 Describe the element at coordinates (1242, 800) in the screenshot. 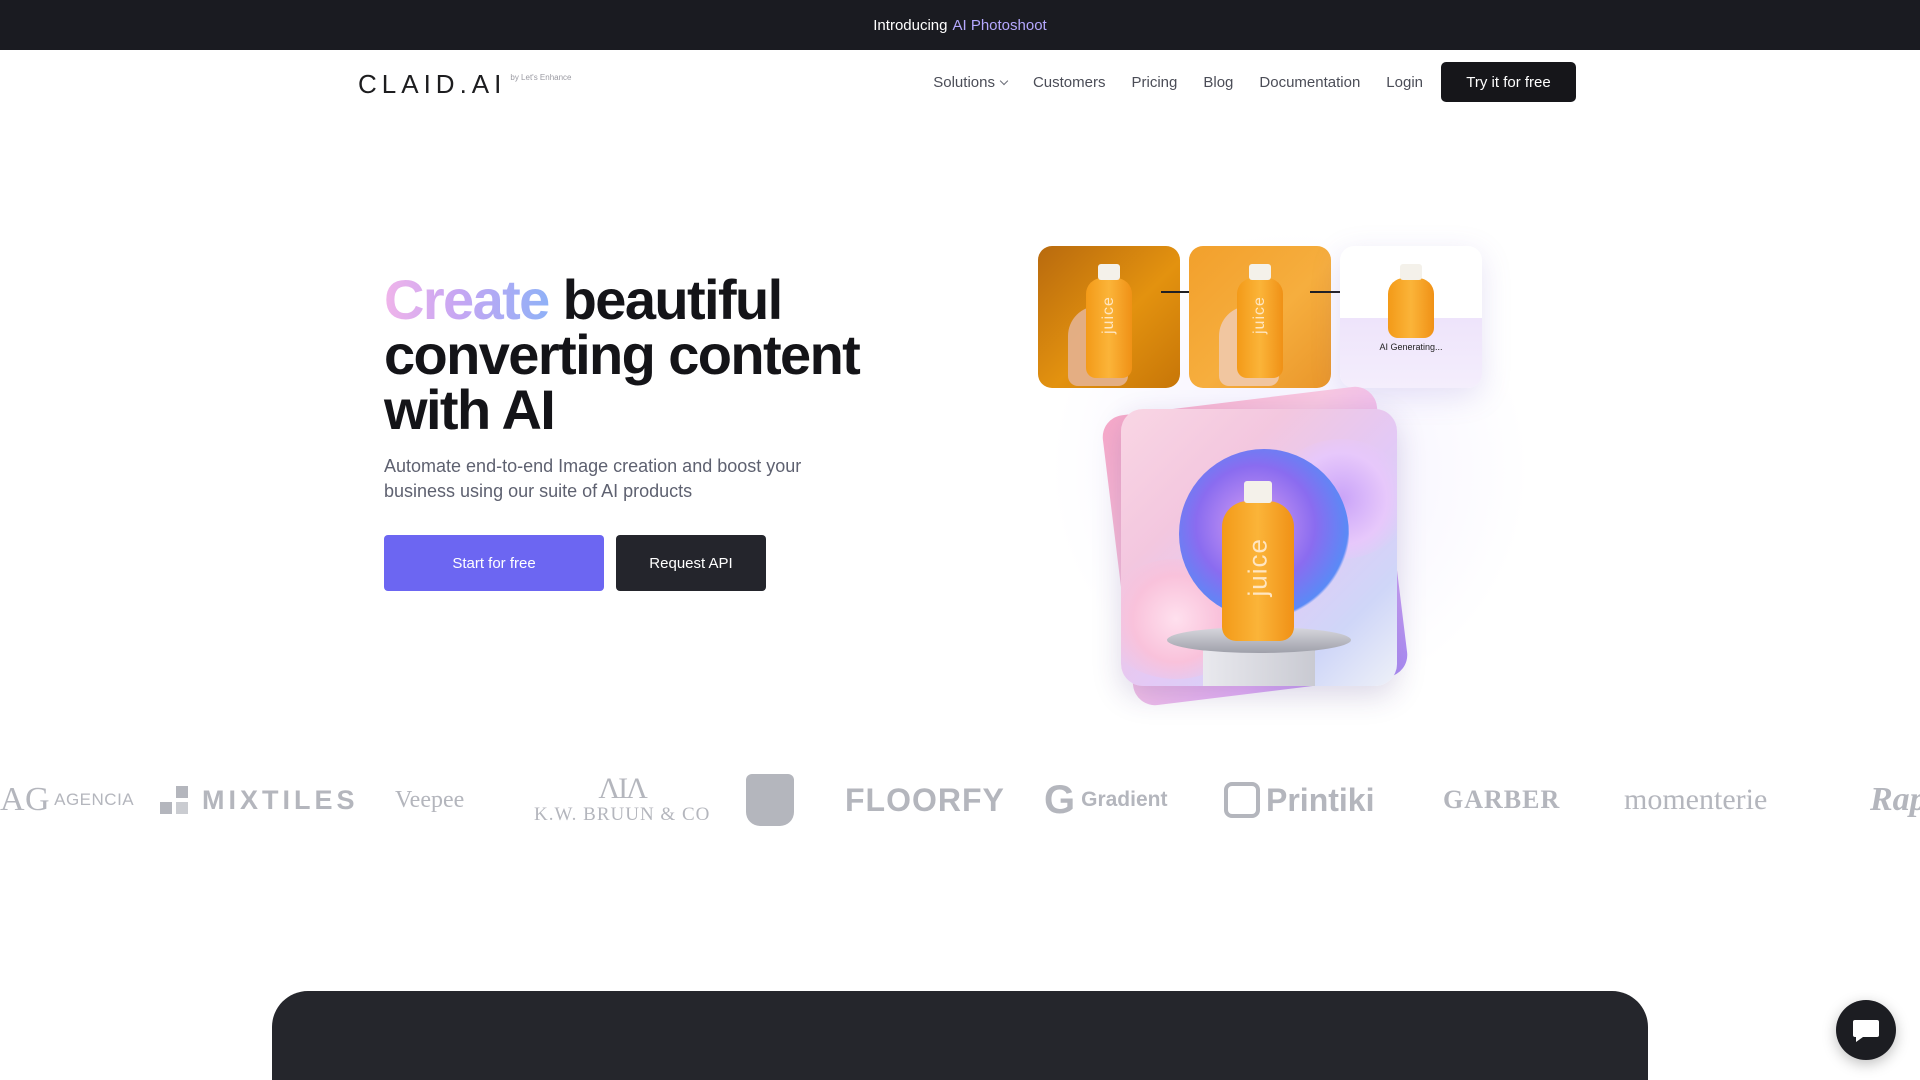

I see `printiki-icon` at that location.